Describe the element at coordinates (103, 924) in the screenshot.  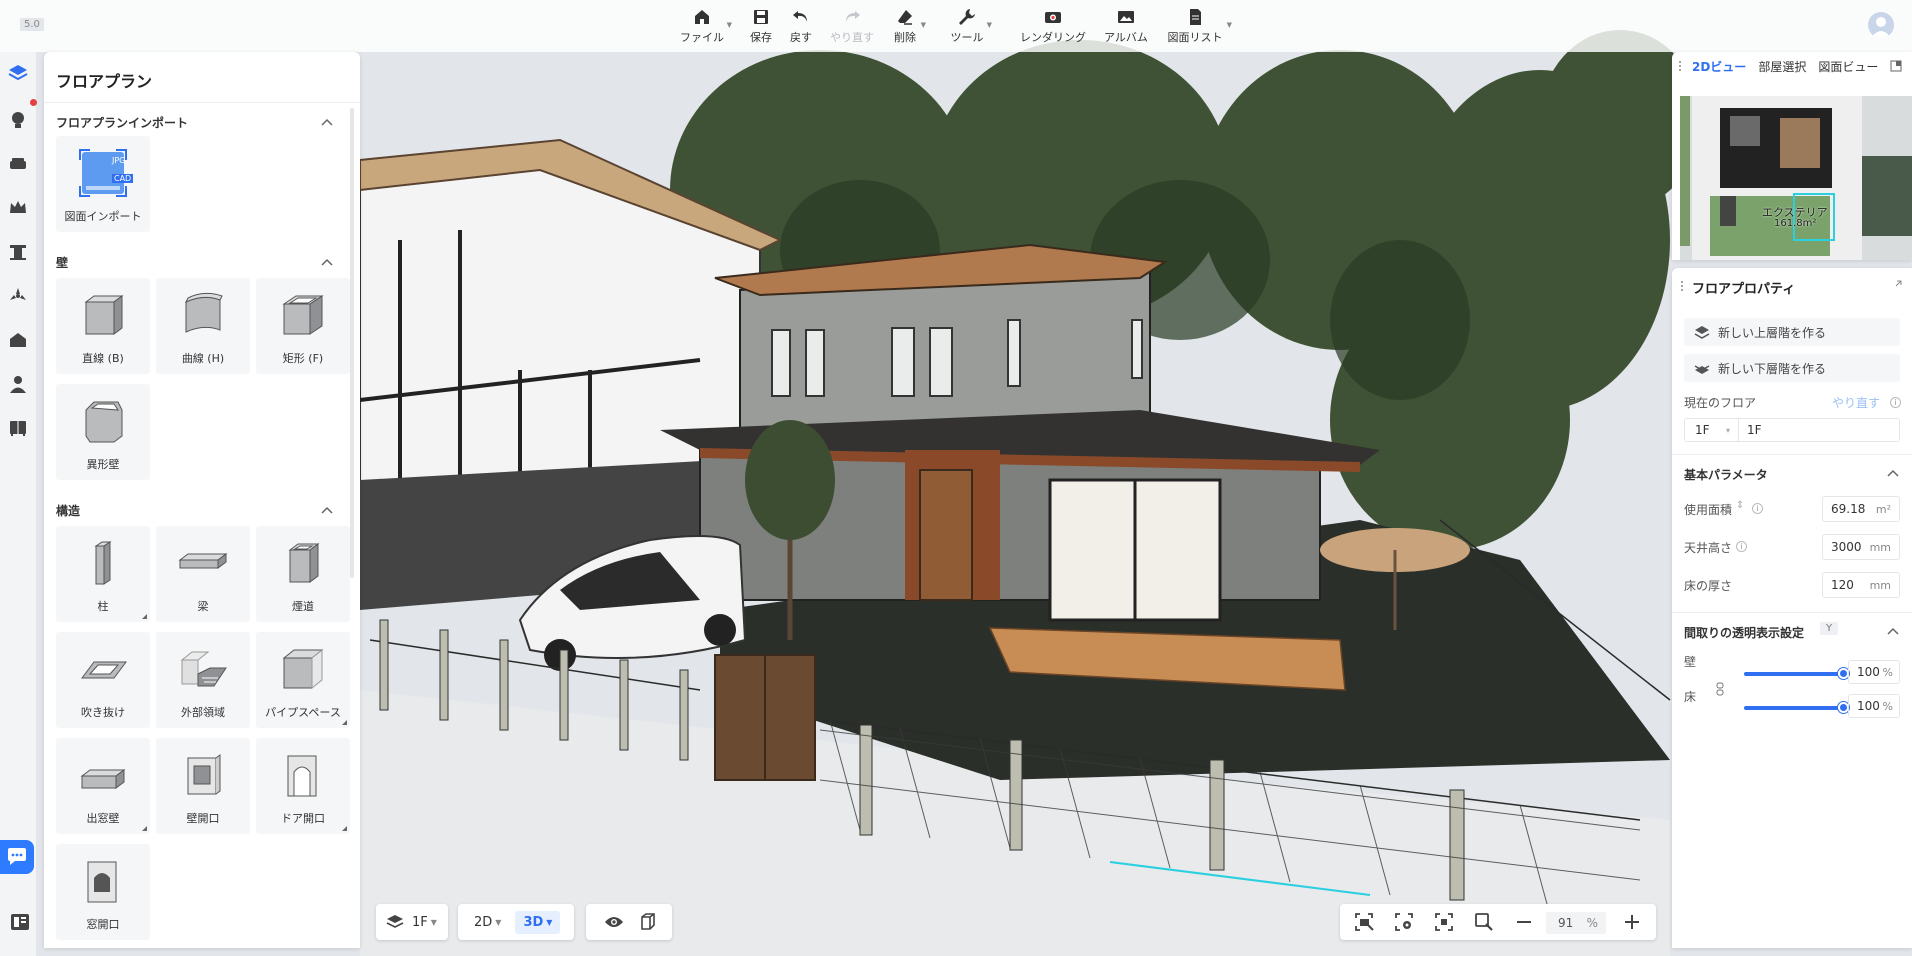
I see `window-opening-label: 窓開口` at that location.